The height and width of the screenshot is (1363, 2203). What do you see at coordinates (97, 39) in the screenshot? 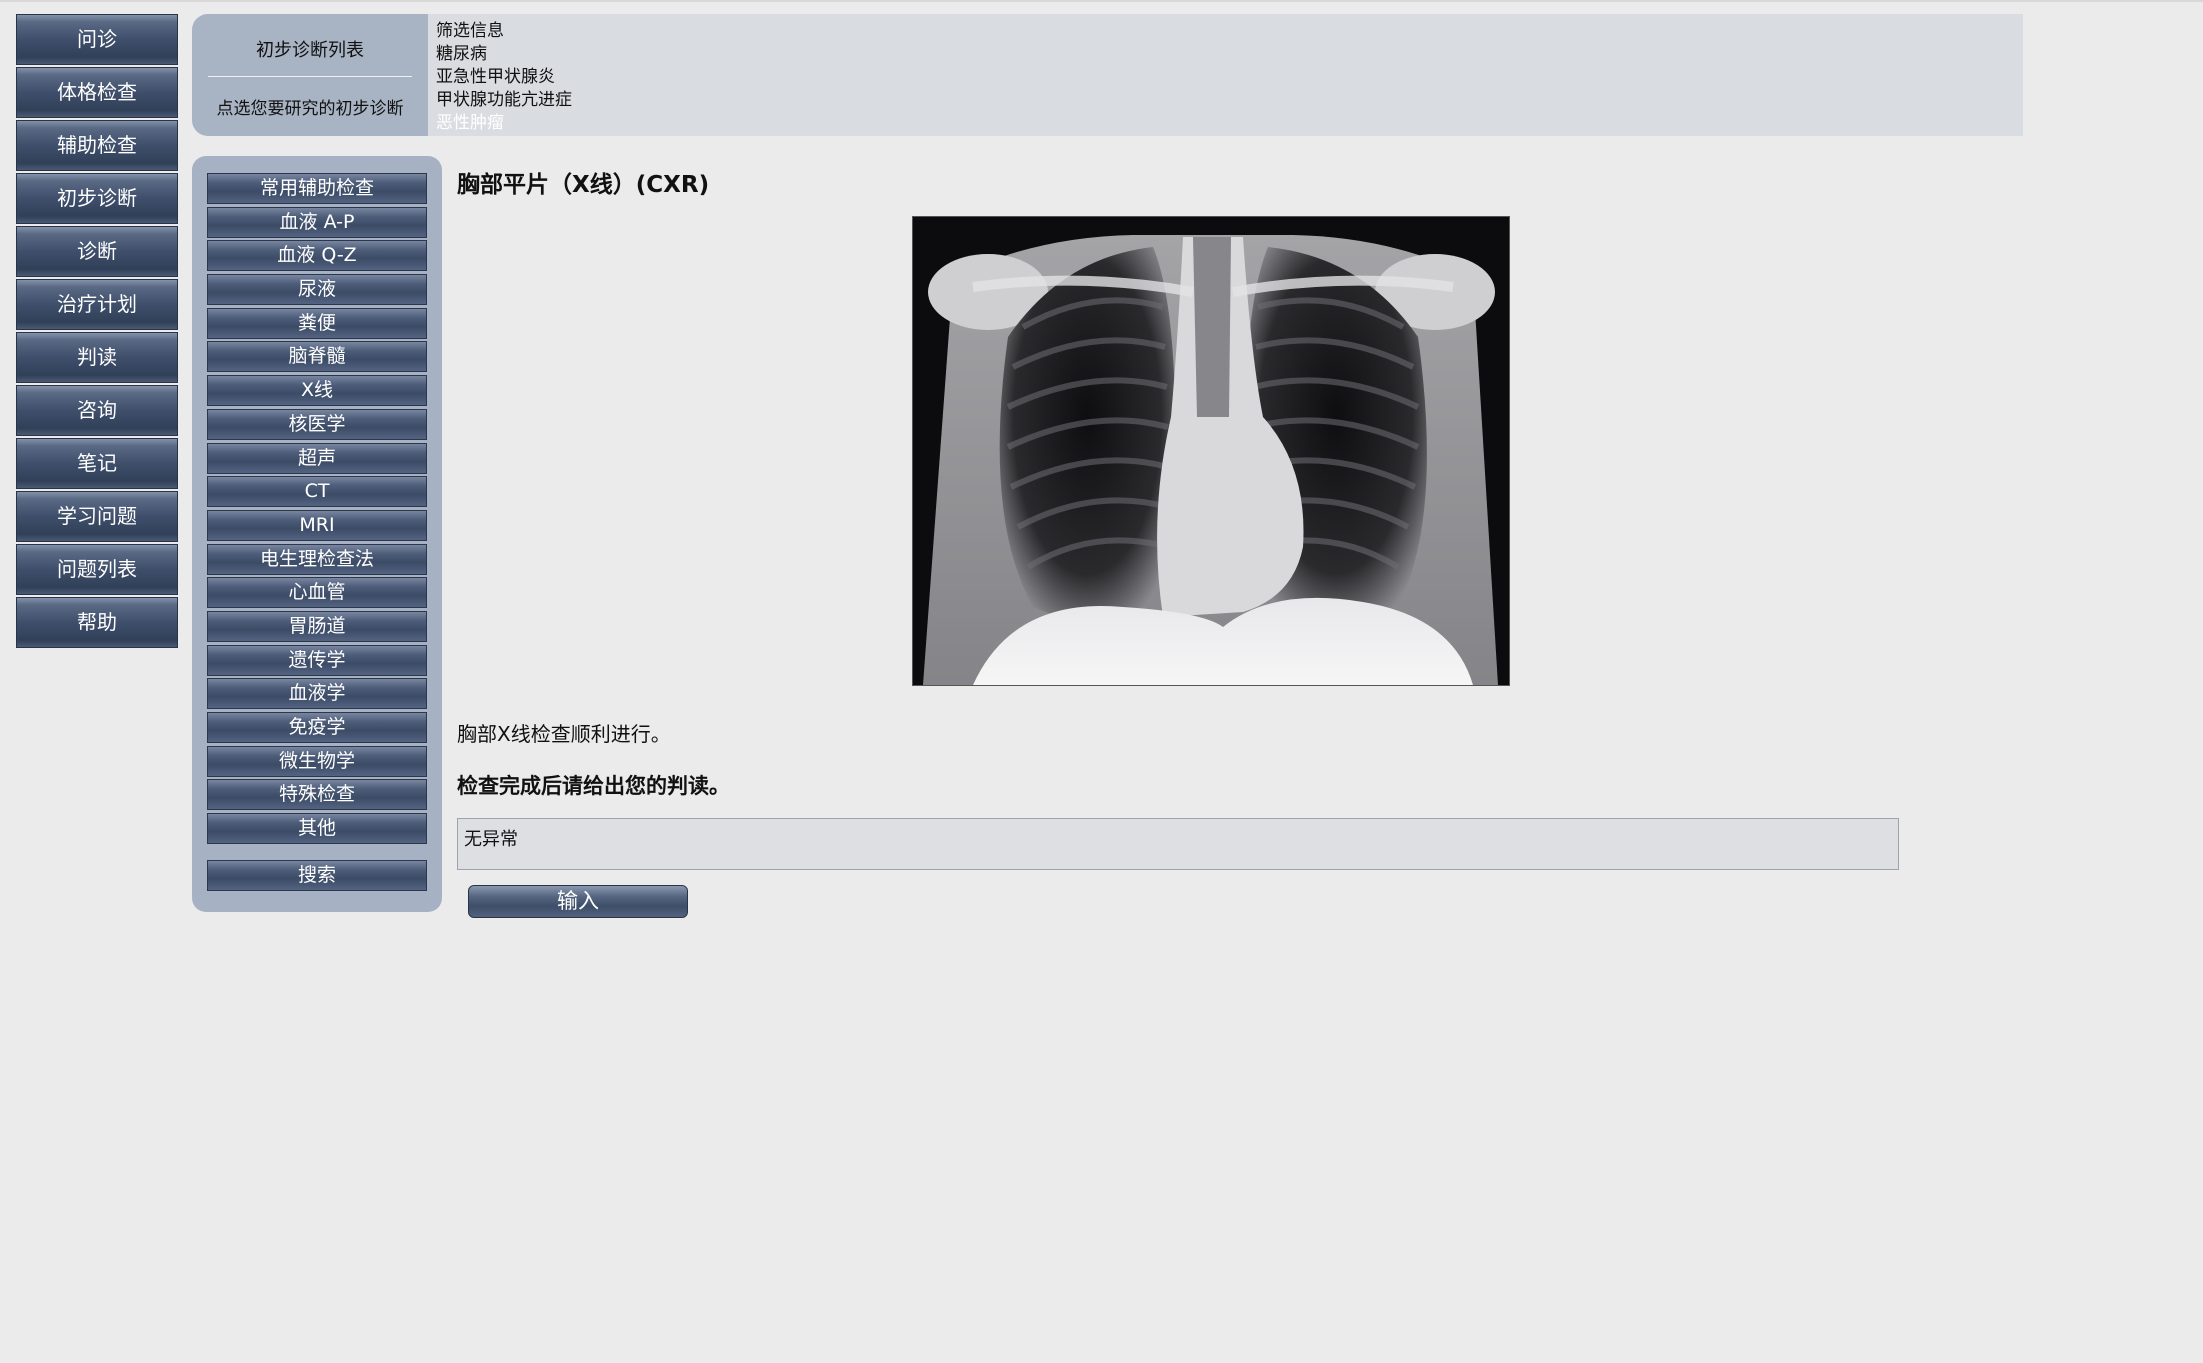
I see `nav-item-consultation: 问诊` at bounding box center [97, 39].